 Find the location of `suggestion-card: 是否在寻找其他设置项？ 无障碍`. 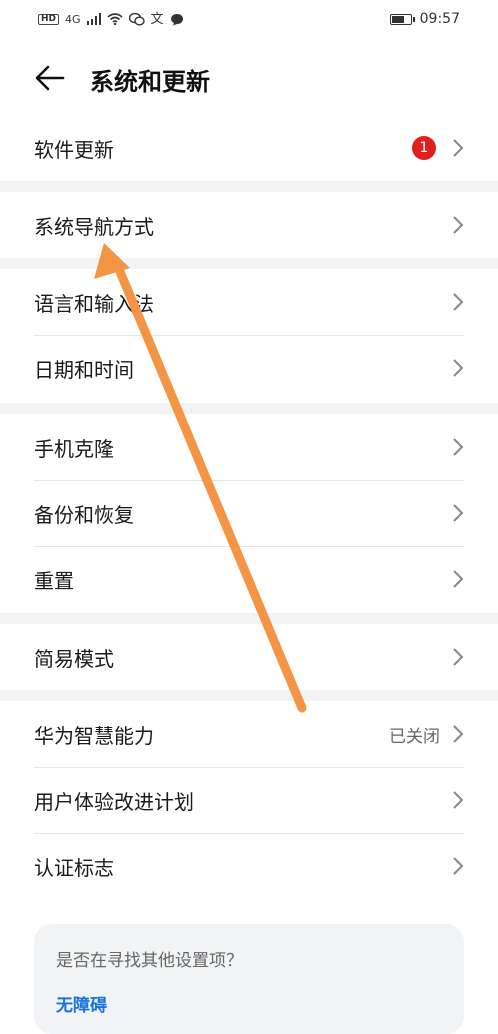

suggestion-card: 是否在寻找其他设置项？ 无障碍 is located at coordinates (249, 979).